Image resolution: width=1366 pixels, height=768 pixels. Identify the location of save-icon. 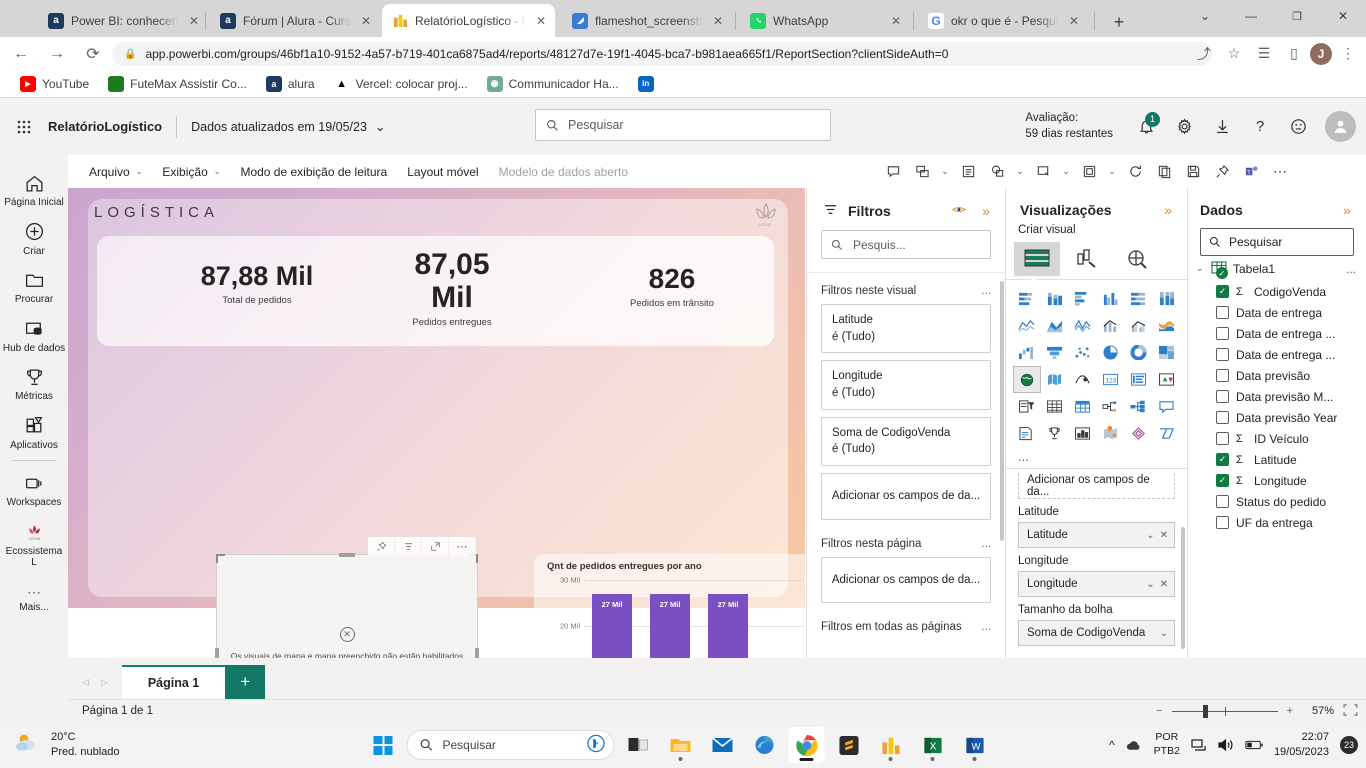
(1193, 172).